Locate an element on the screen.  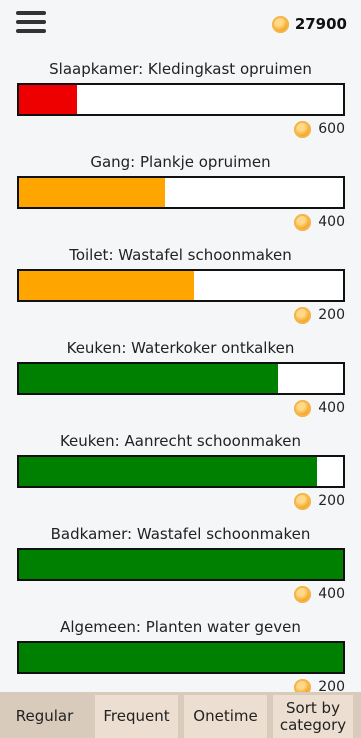
task-item: Keuken: Waterkoker ontkalken 400 is located at coordinates (180, 381).